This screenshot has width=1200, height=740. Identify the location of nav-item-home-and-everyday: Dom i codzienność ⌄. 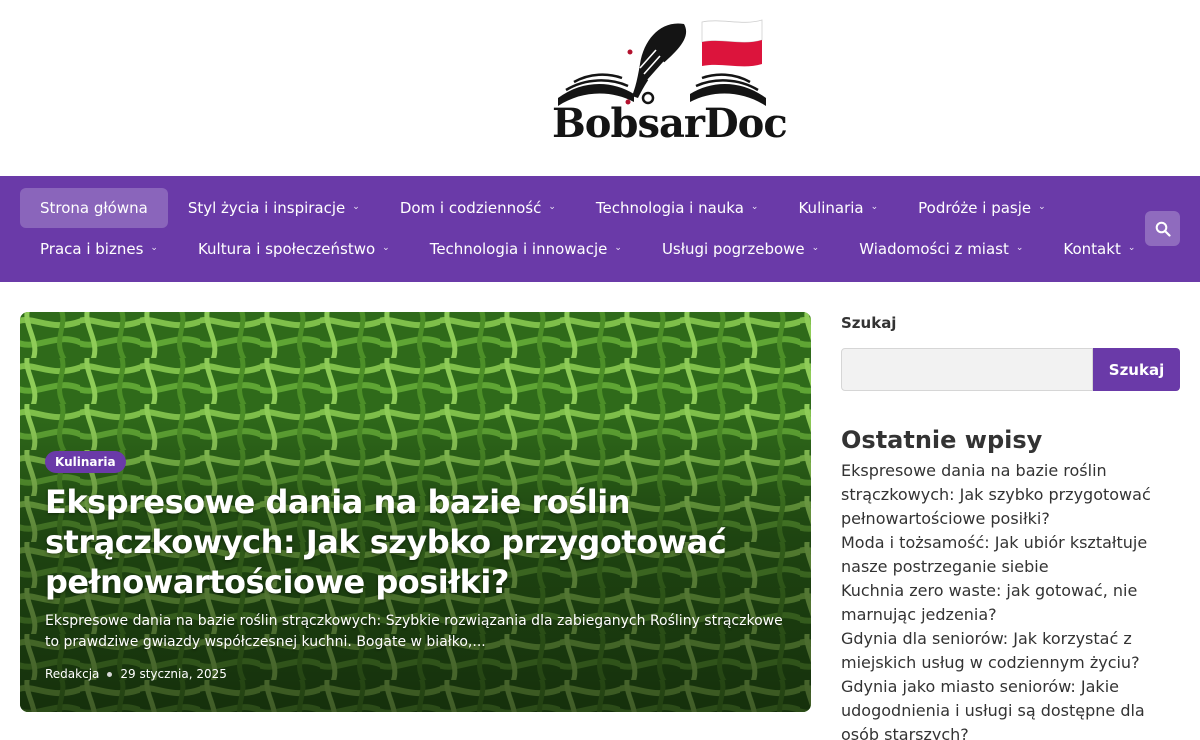
(478, 208).